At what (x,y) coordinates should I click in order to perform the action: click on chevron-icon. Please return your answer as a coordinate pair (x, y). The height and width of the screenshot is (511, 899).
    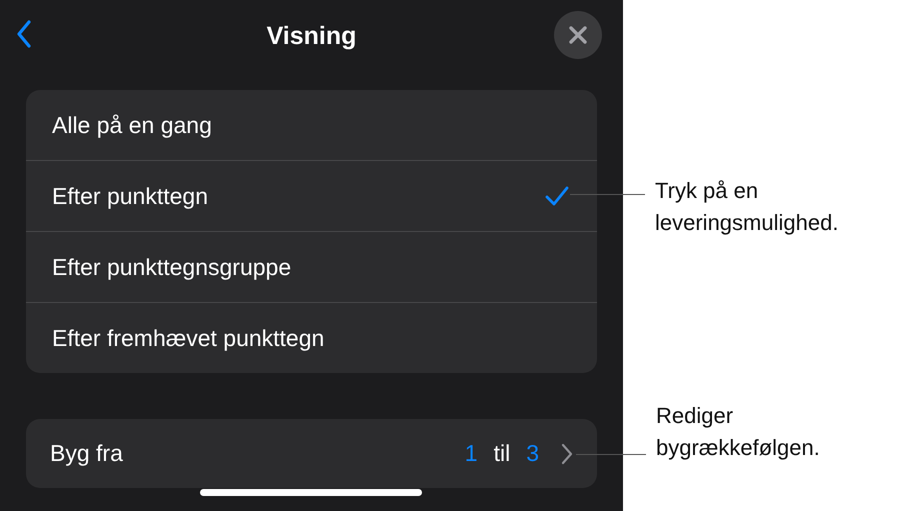
    Looking at the image, I should click on (567, 453).